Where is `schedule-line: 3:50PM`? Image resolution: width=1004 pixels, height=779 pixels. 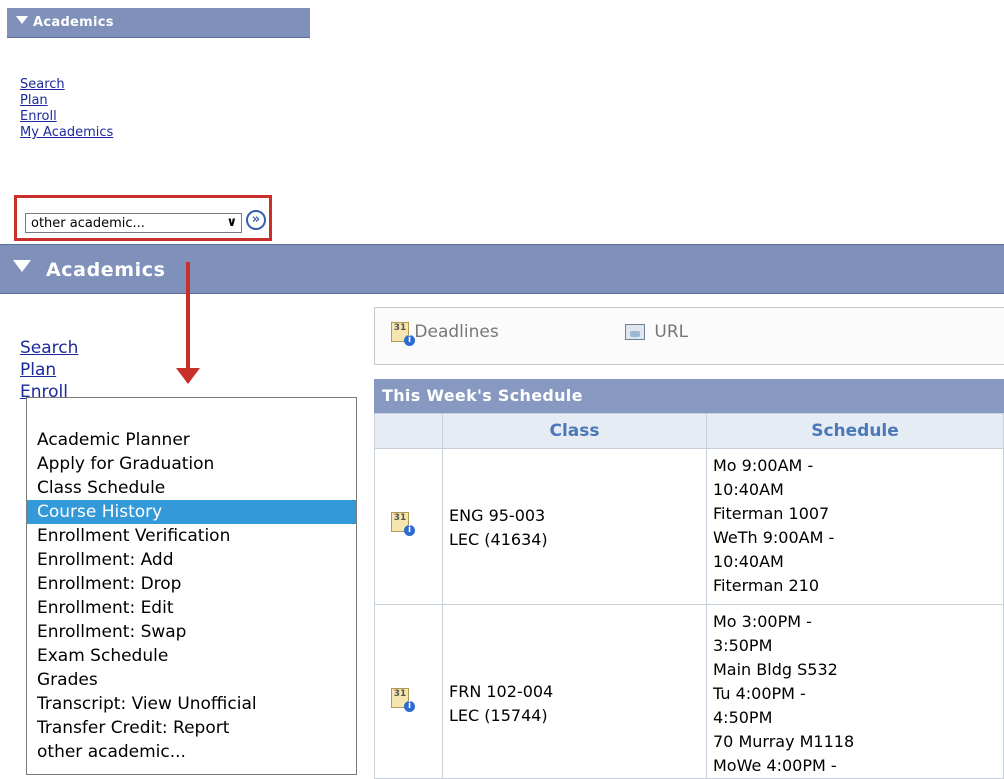 schedule-line: 3:50PM is located at coordinates (743, 645).